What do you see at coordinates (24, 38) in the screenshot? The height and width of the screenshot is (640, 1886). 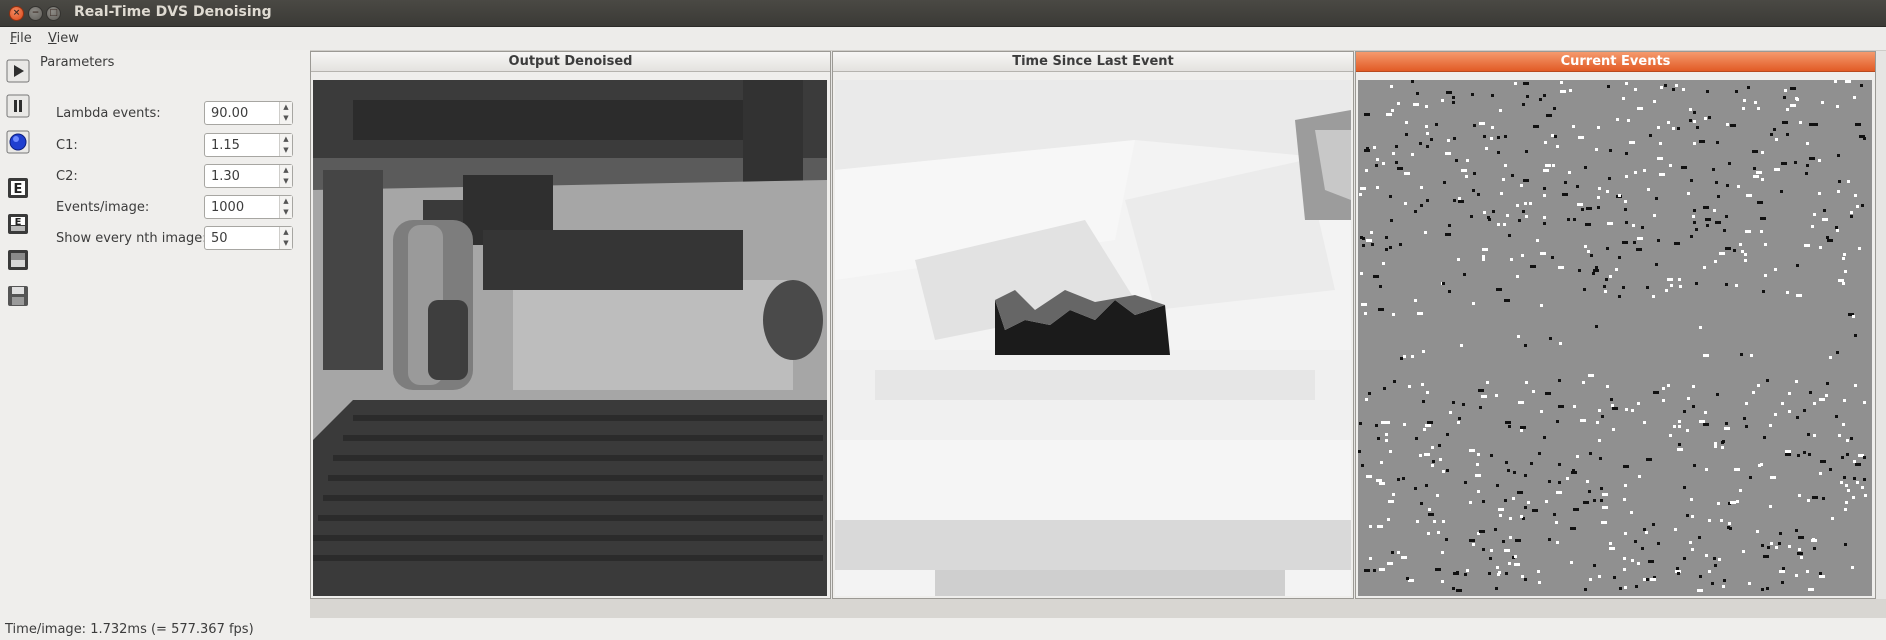 I see `menu-file-label: ile` at bounding box center [24, 38].